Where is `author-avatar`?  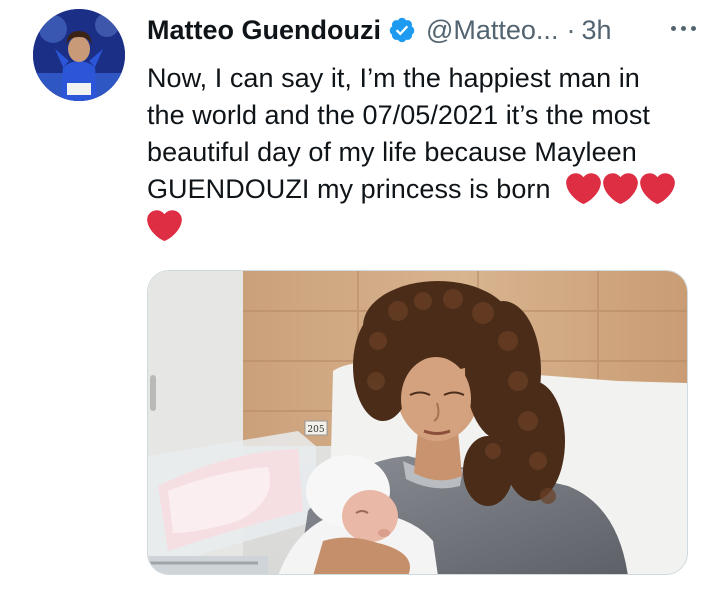
author-avatar is located at coordinates (79, 55).